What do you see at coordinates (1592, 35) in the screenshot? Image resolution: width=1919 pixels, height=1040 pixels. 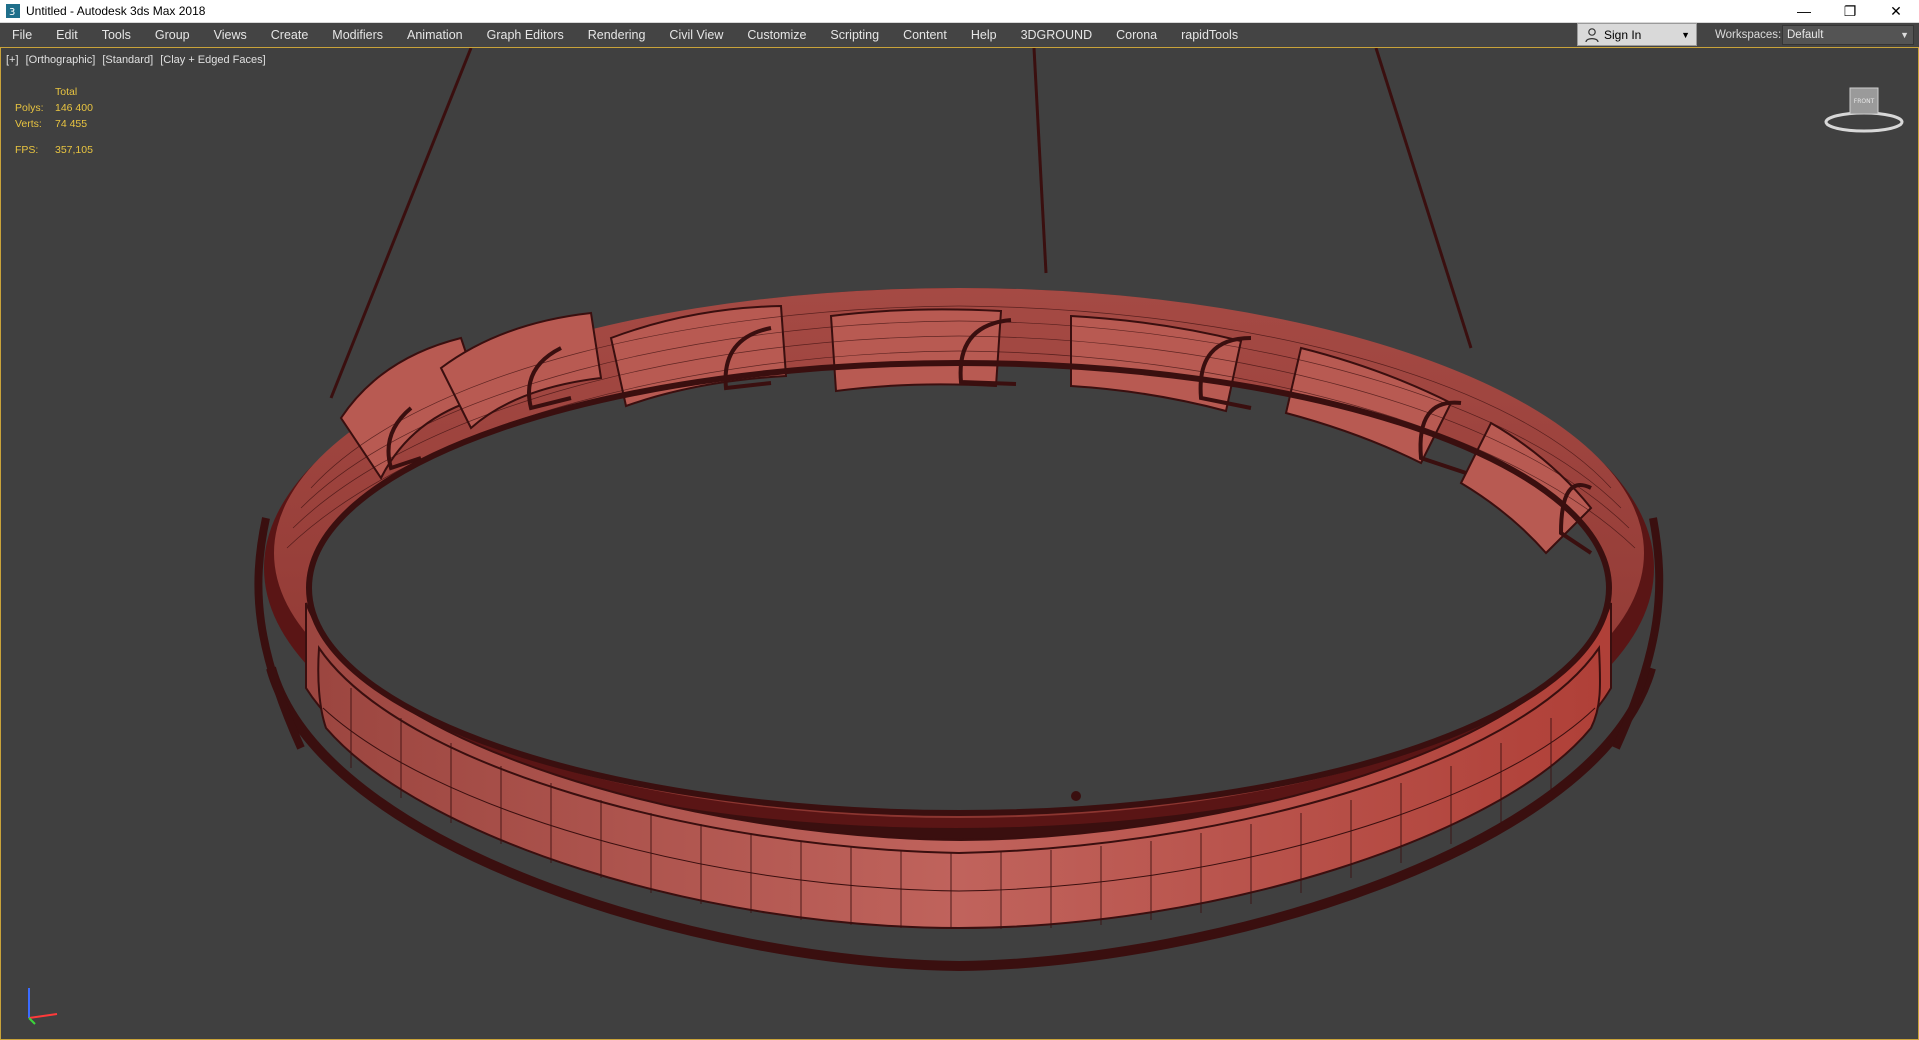 I see `user-icon` at bounding box center [1592, 35].